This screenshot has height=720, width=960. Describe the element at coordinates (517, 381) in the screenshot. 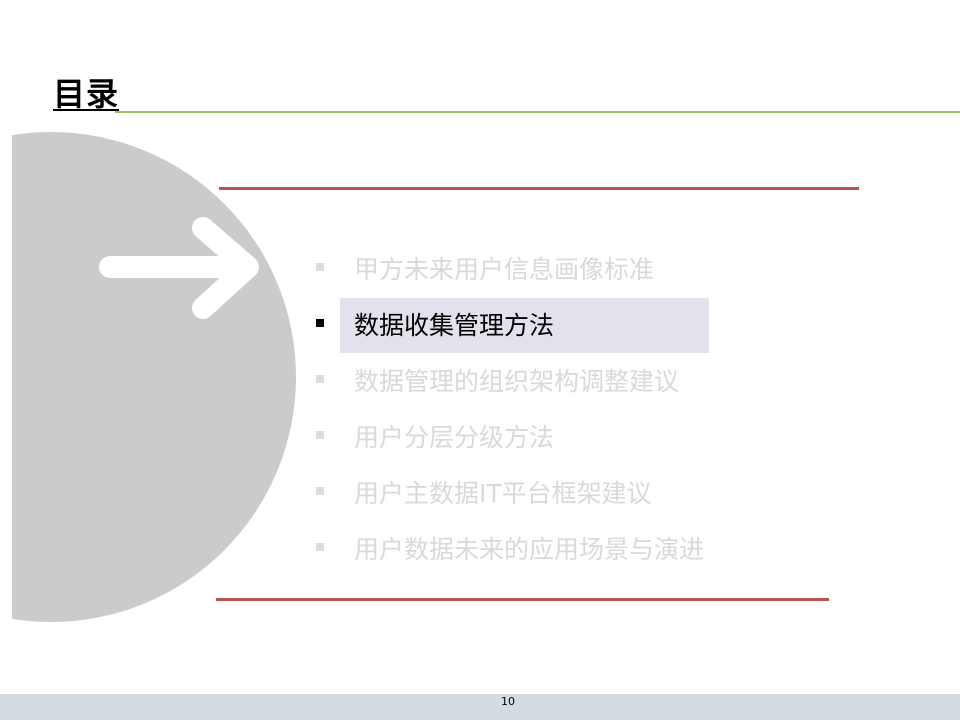

I see `toc-item-label: 数据管理的组织架构调整建议` at that location.